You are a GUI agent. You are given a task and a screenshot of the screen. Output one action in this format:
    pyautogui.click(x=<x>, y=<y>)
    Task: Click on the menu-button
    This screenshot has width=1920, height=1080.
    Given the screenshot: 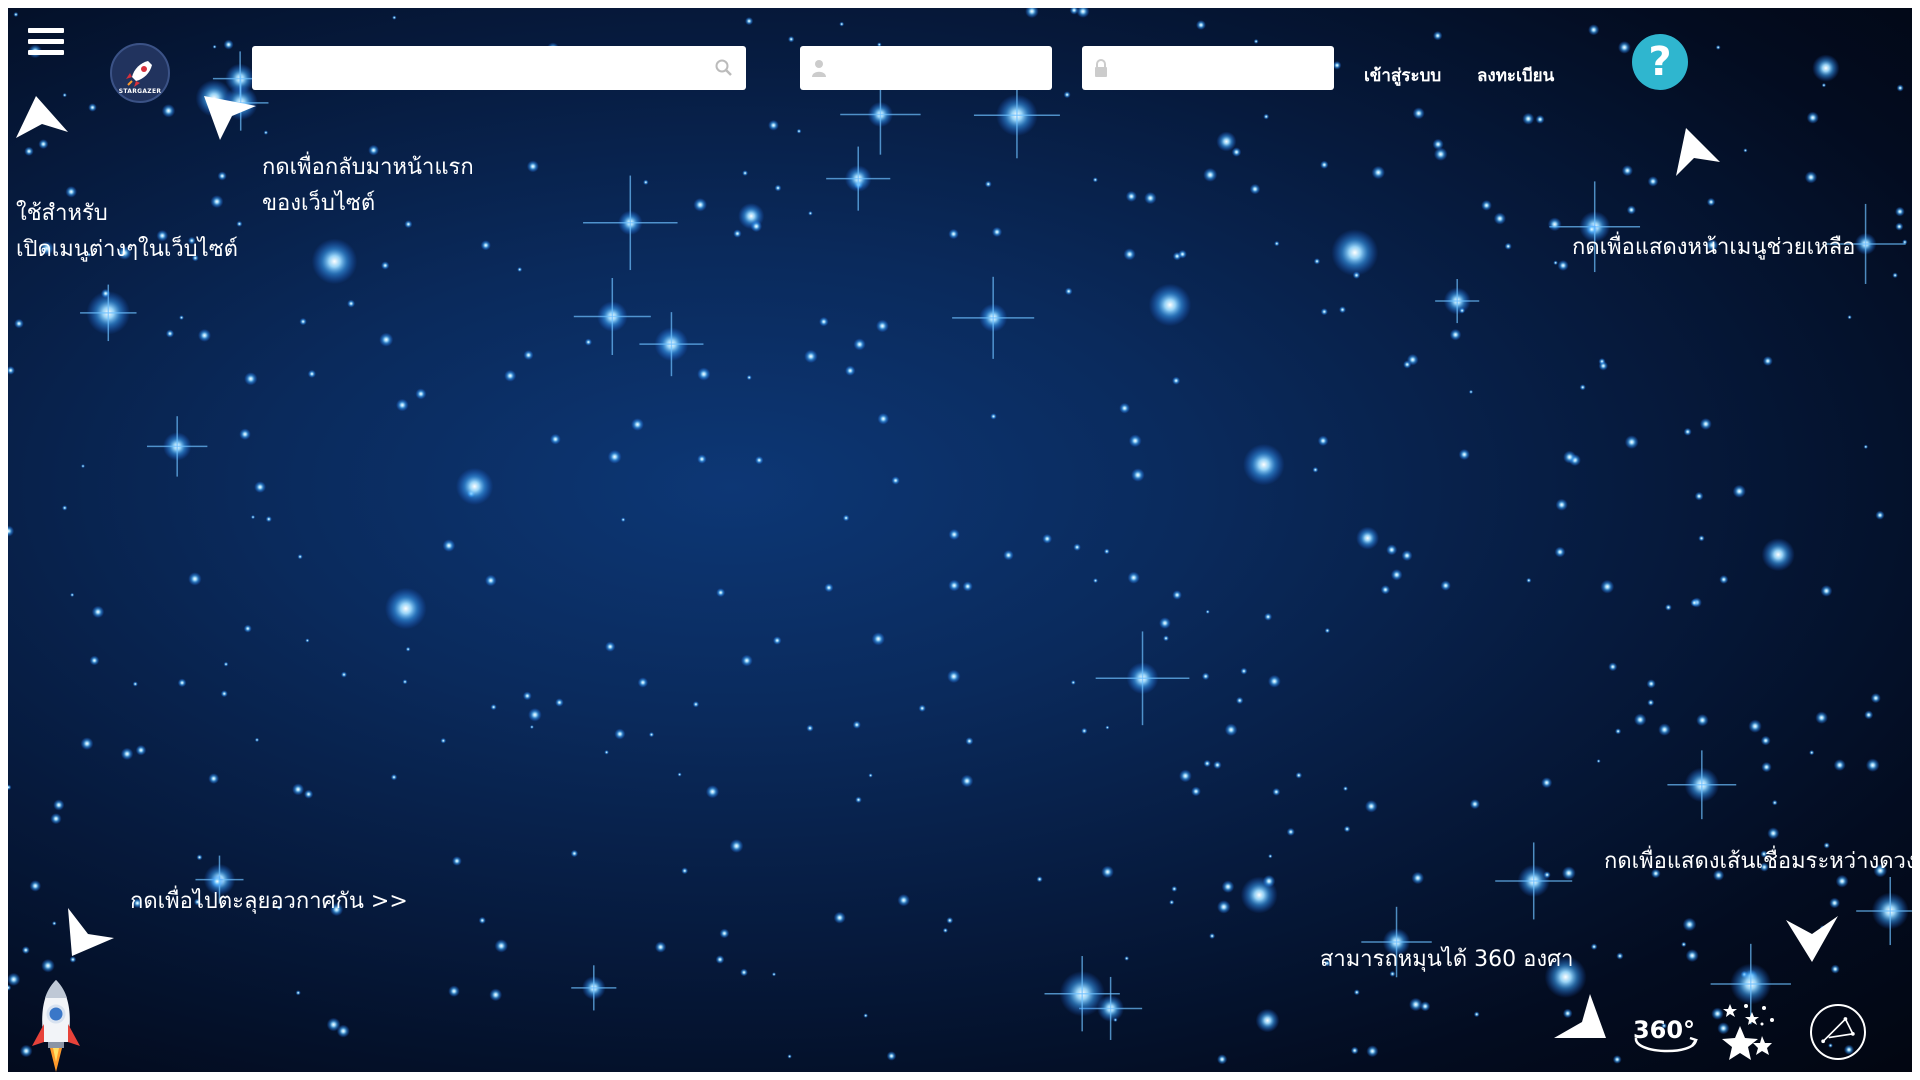 What is the action you would take?
    pyautogui.click(x=46, y=43)
    